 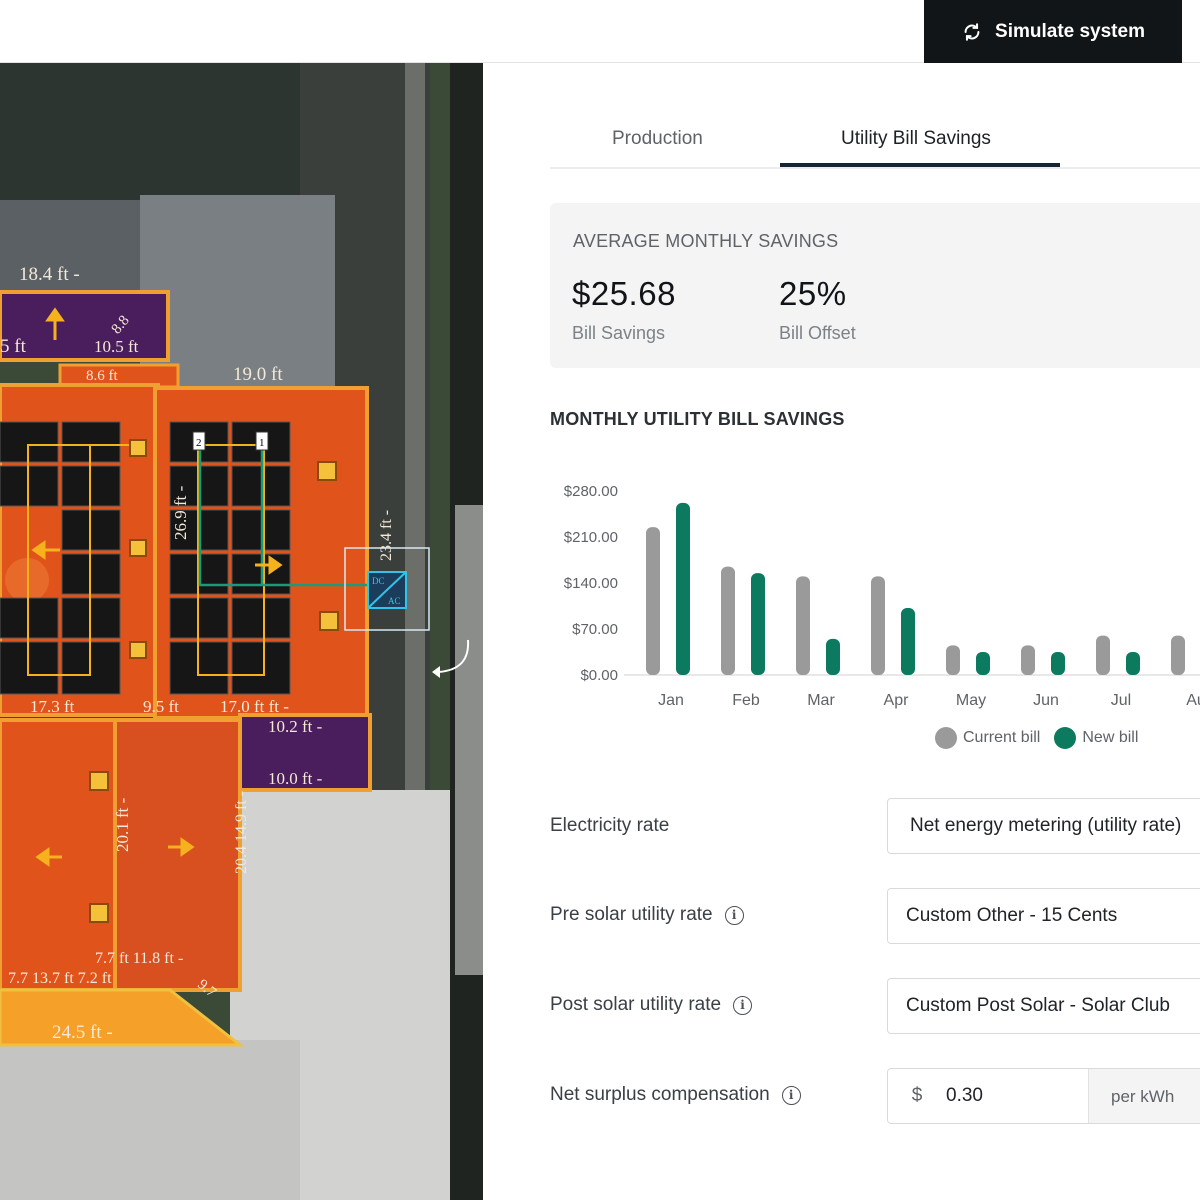 I want to click on chart-section-title: MONTHLY UTILITY BILL SAVINGS, so click(x=697, y=419).